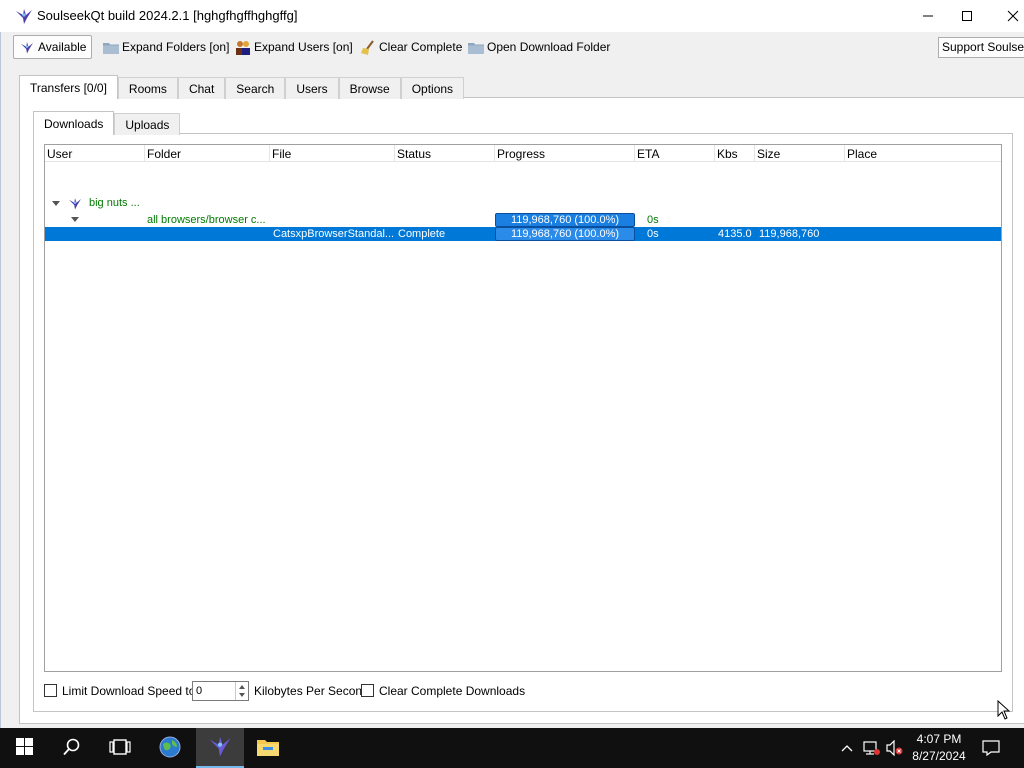  I want to click on file-explorer-icon, so click(268, 748).